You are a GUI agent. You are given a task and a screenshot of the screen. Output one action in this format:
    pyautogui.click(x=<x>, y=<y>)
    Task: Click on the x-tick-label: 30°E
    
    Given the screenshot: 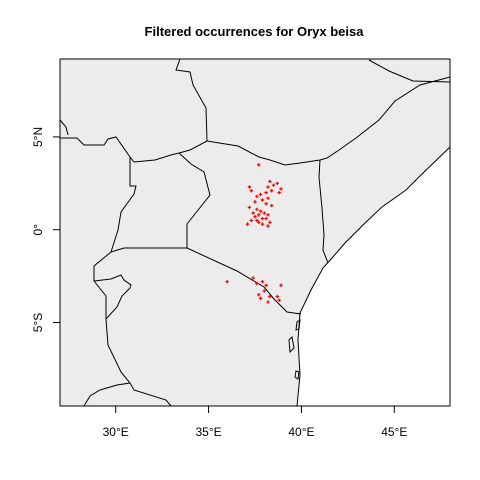 What is the action you would take?
    pyautogui.click(x=116, y=432)
    